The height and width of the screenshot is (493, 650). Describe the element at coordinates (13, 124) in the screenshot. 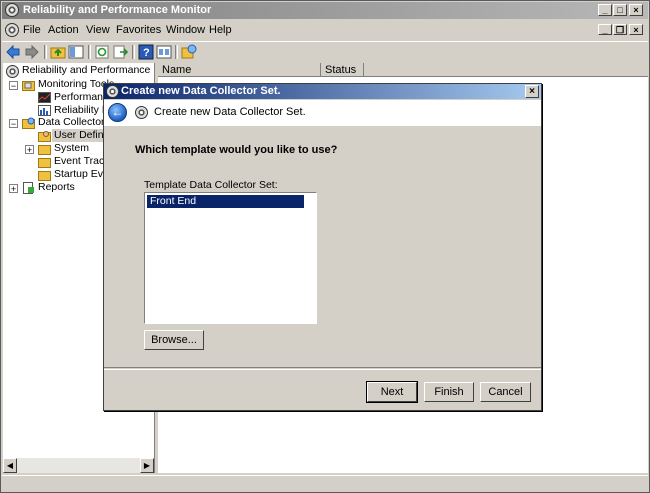

I see `collapse-toggle-data-collector: −` at that location.